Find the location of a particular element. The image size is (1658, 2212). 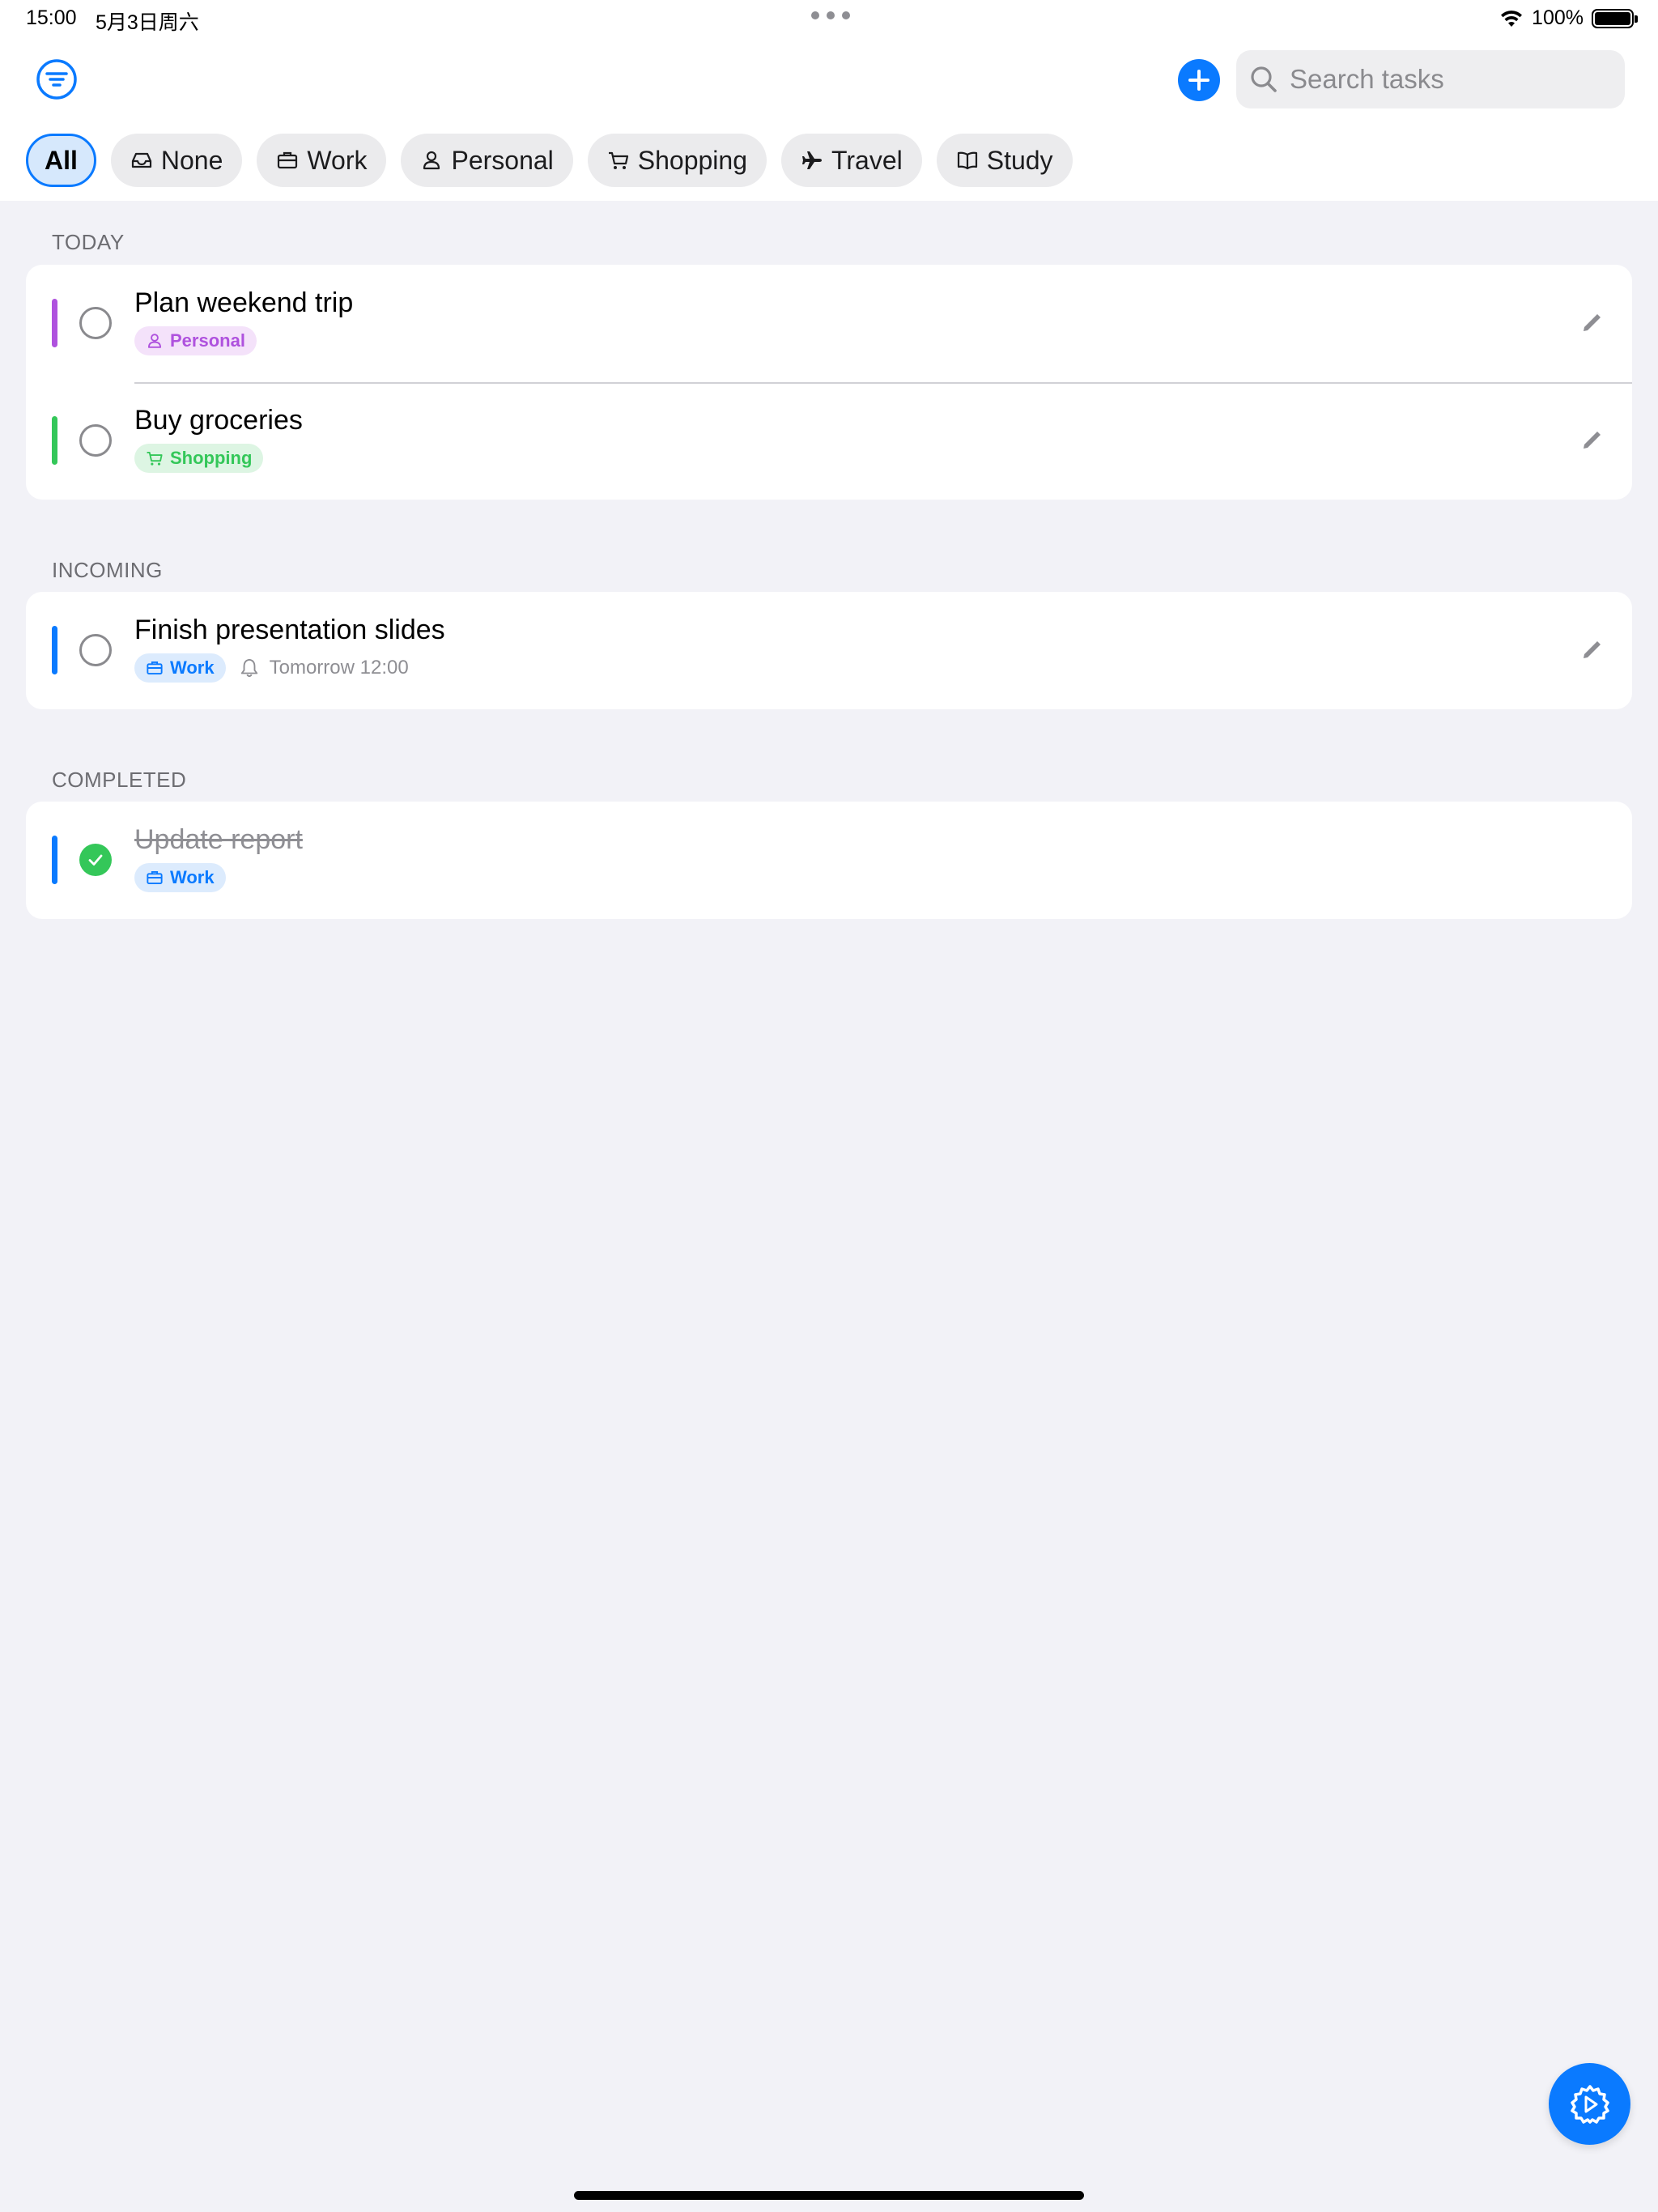

task-row: Buy groceries Shopping is located at coordinates (829, 441).